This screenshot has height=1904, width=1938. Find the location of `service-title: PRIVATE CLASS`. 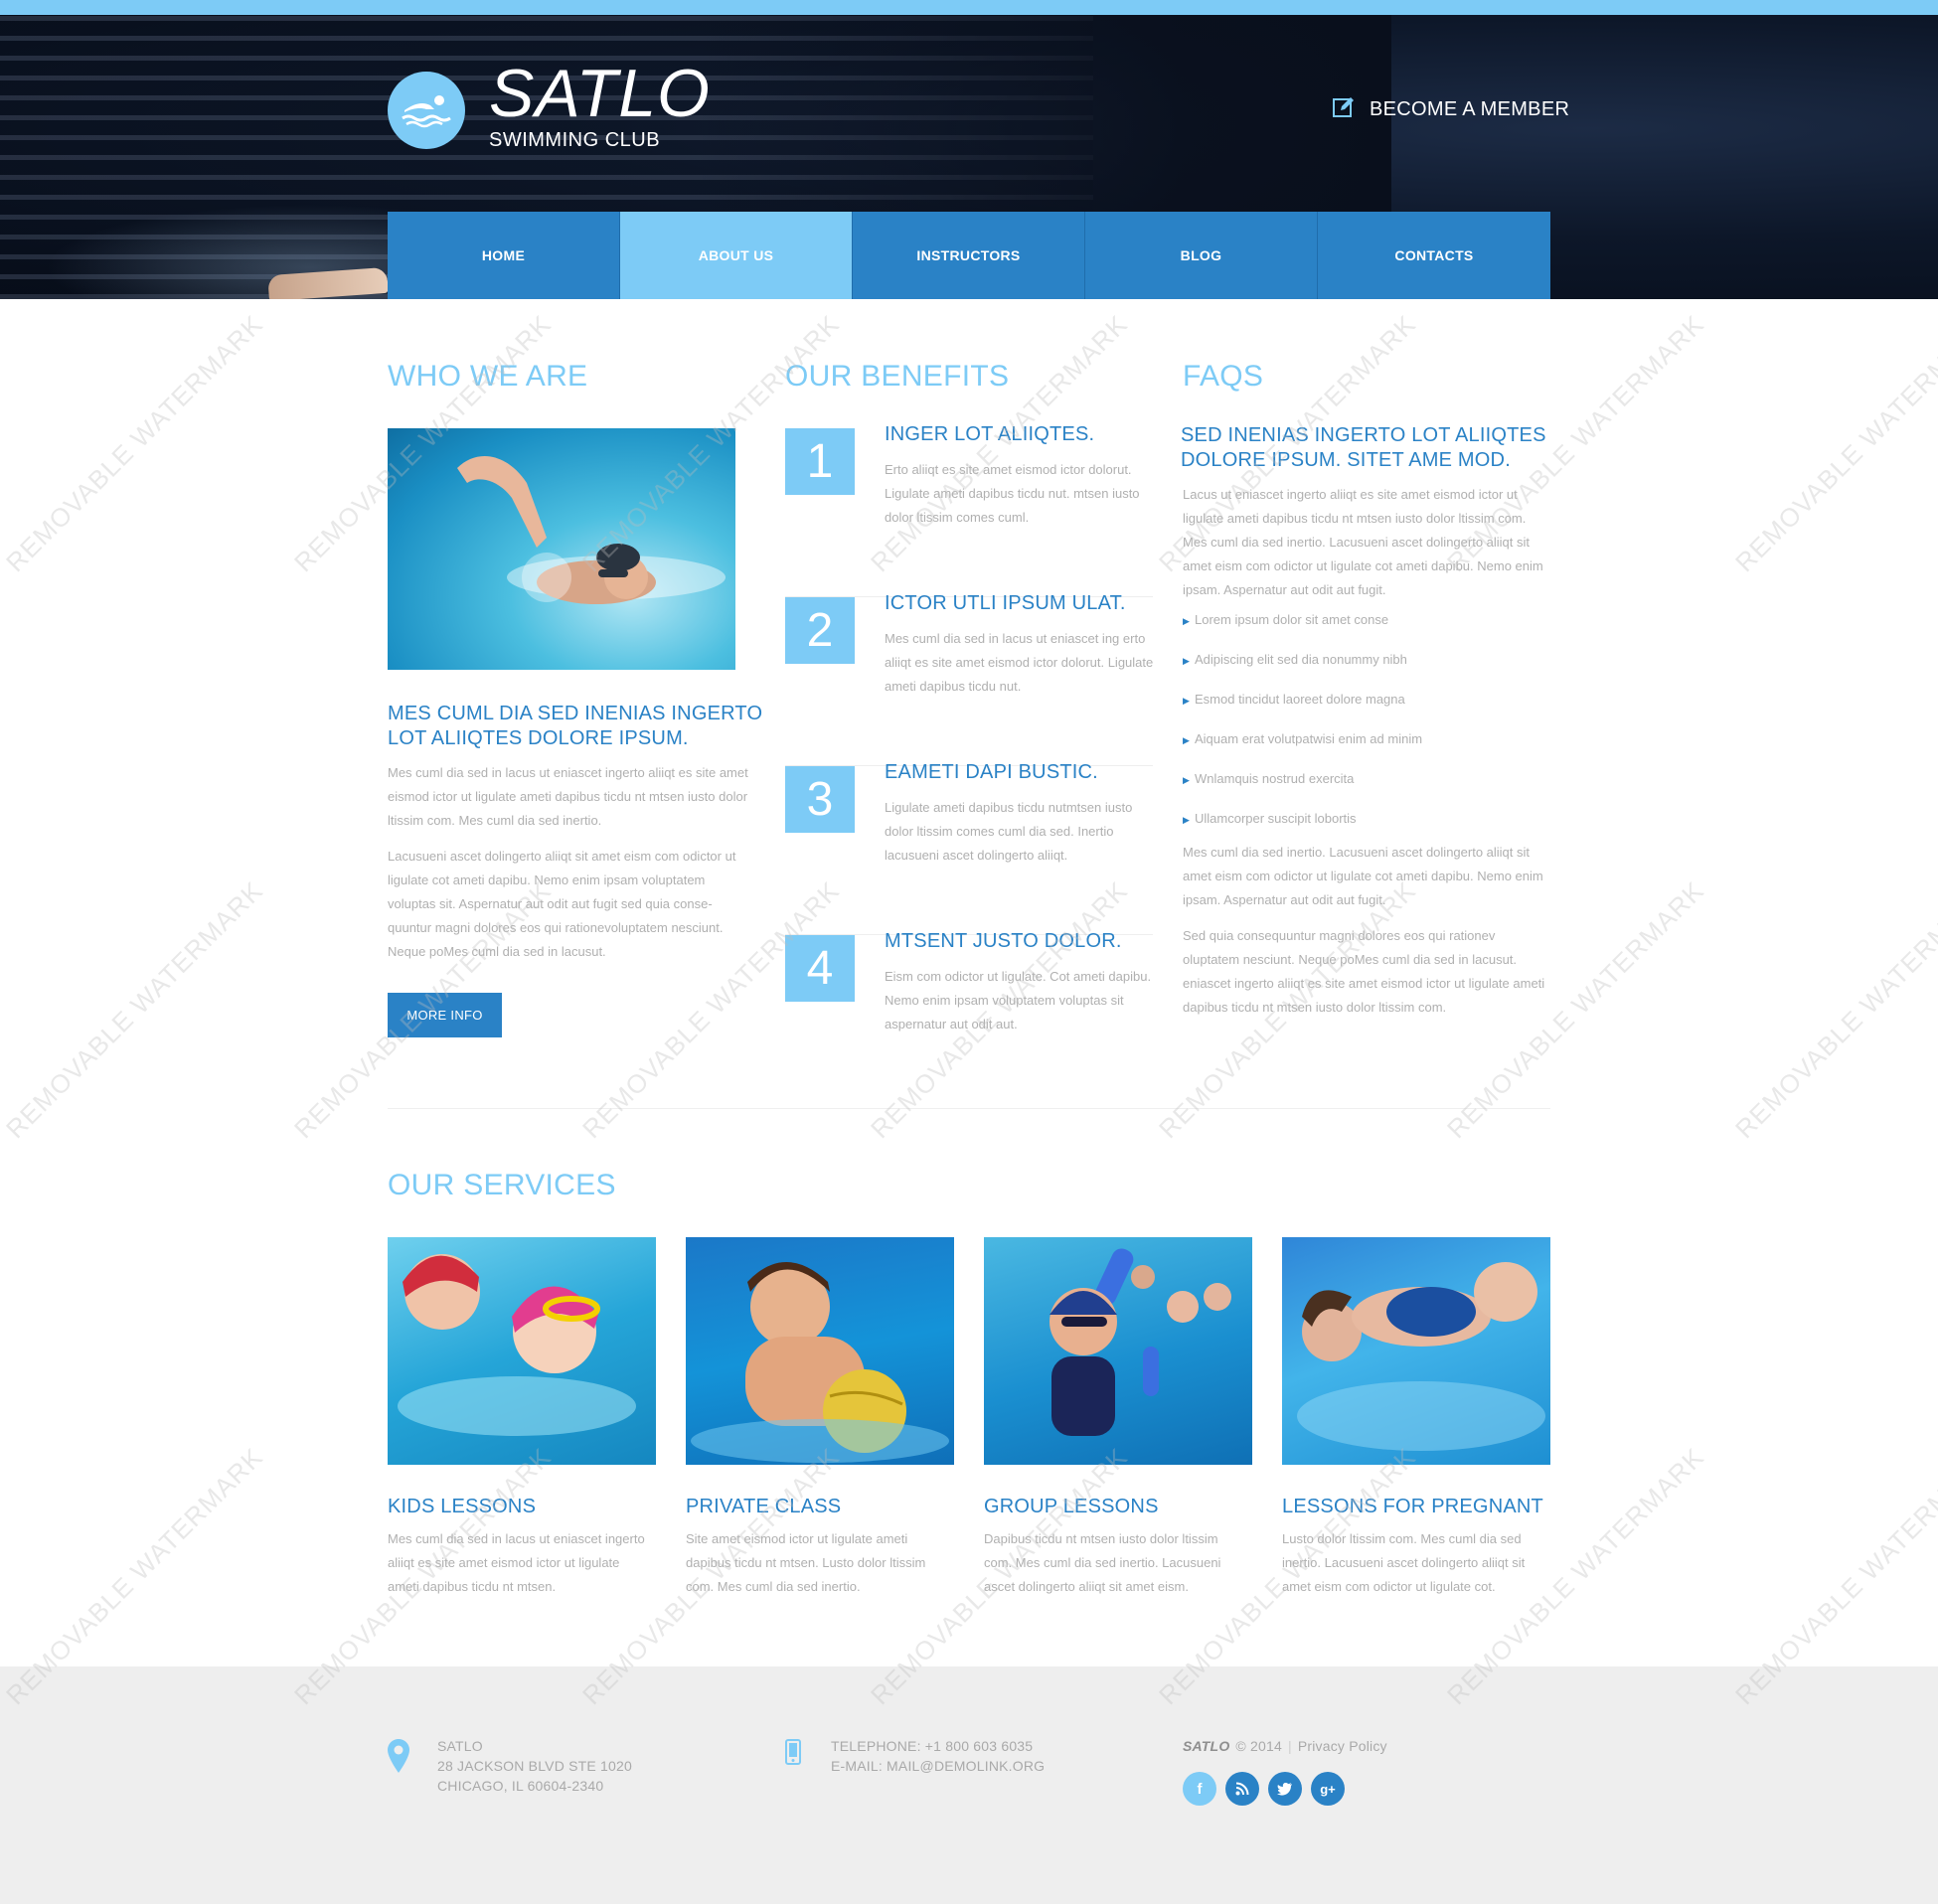

service-title: PRIVATE CLASS is located at coordinates (820, 1507).